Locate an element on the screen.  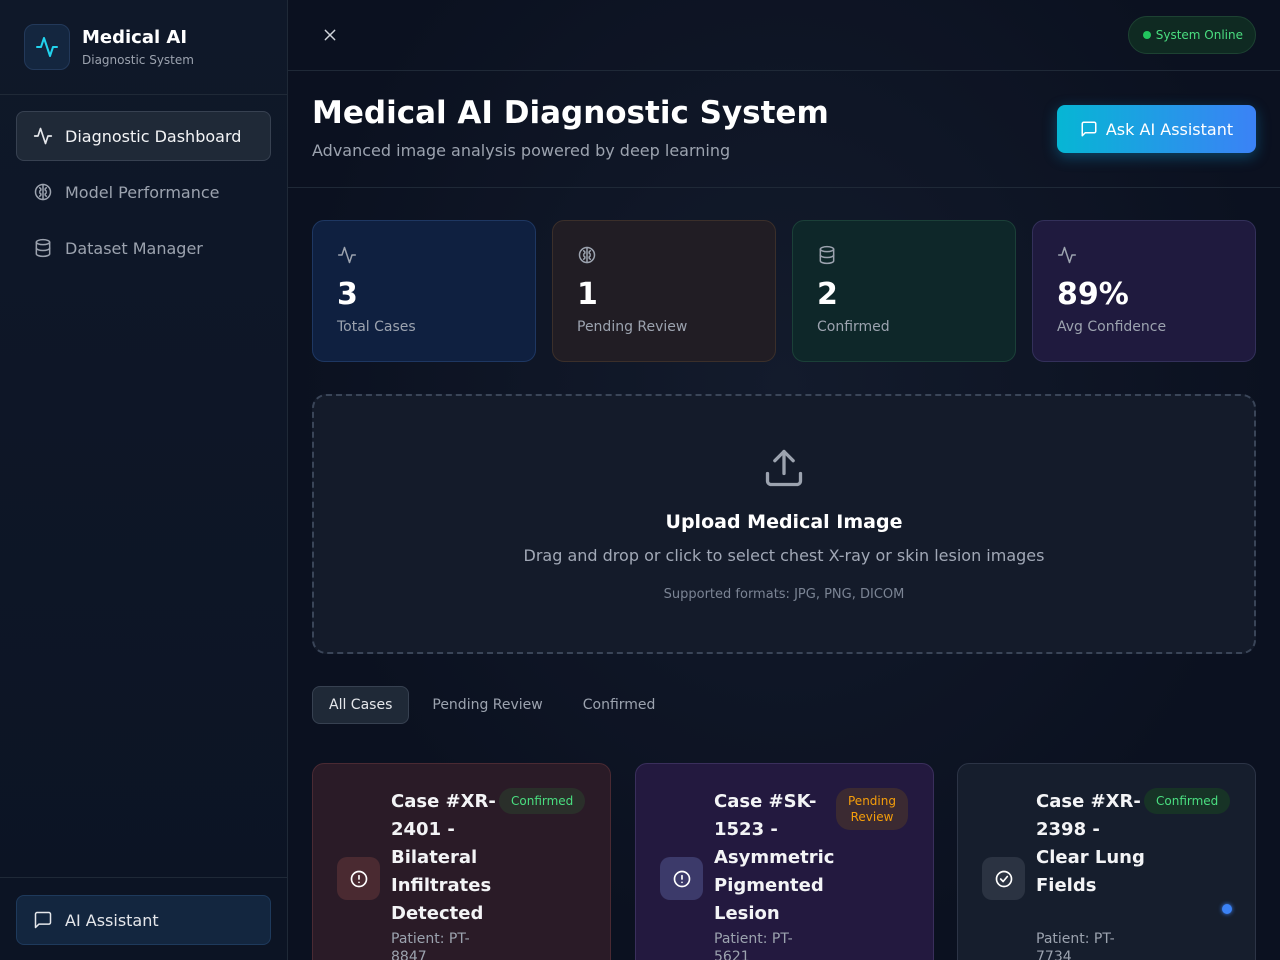
brand-header: Medical AI Diagnostic System is located at coordinates (143, 47).